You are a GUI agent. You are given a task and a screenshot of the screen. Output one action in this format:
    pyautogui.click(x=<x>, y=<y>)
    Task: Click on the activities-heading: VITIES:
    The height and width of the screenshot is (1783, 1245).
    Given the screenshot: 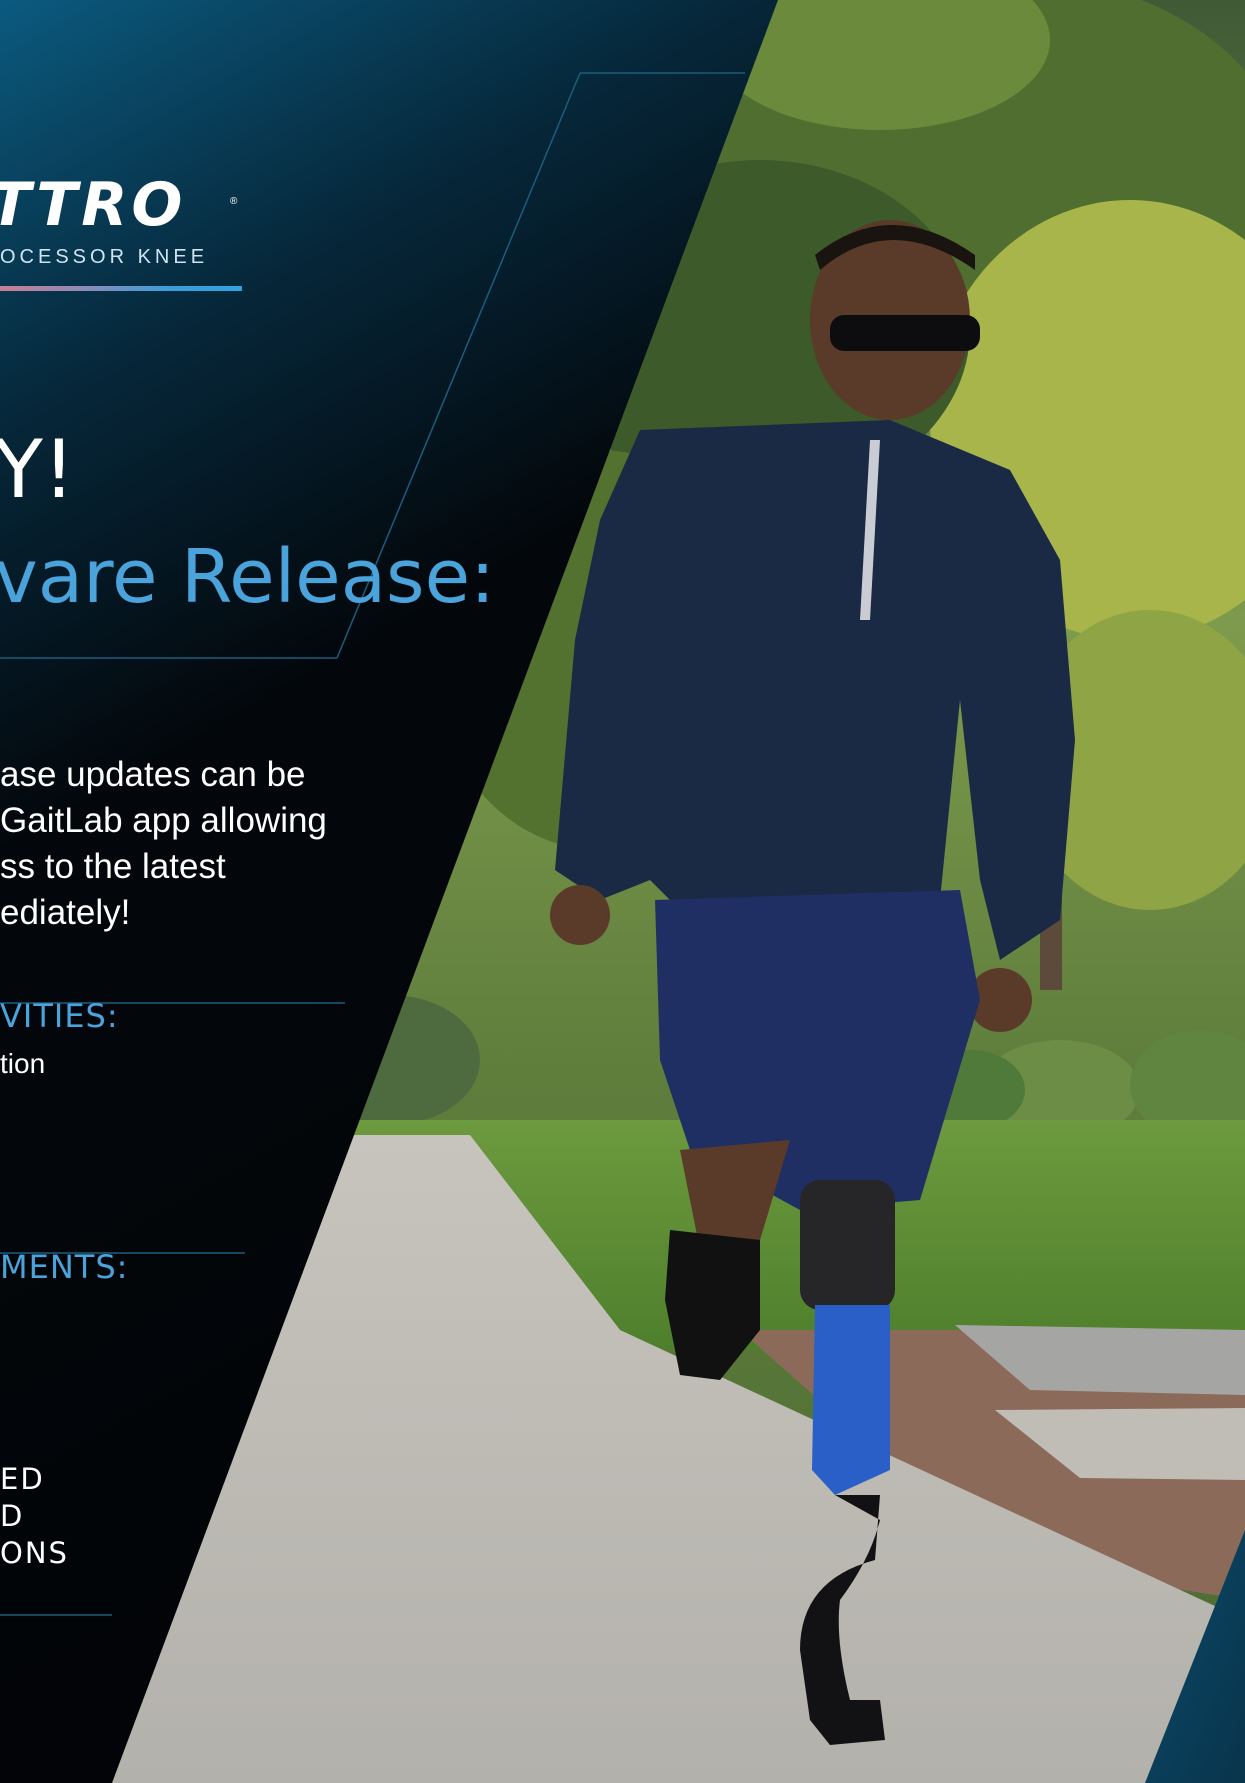 What is the action you would take?
    pyautogui.click(x=59, y=1016)
    